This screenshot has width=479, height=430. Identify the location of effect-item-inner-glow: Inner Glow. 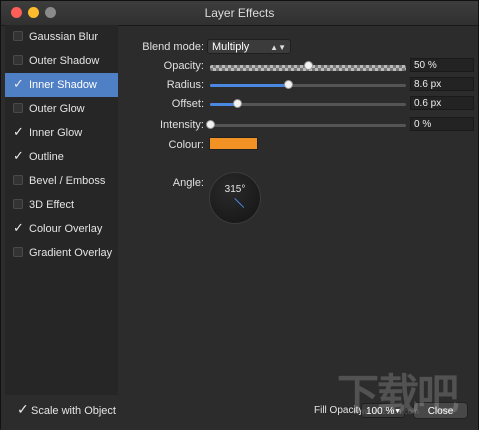
(61, 132).